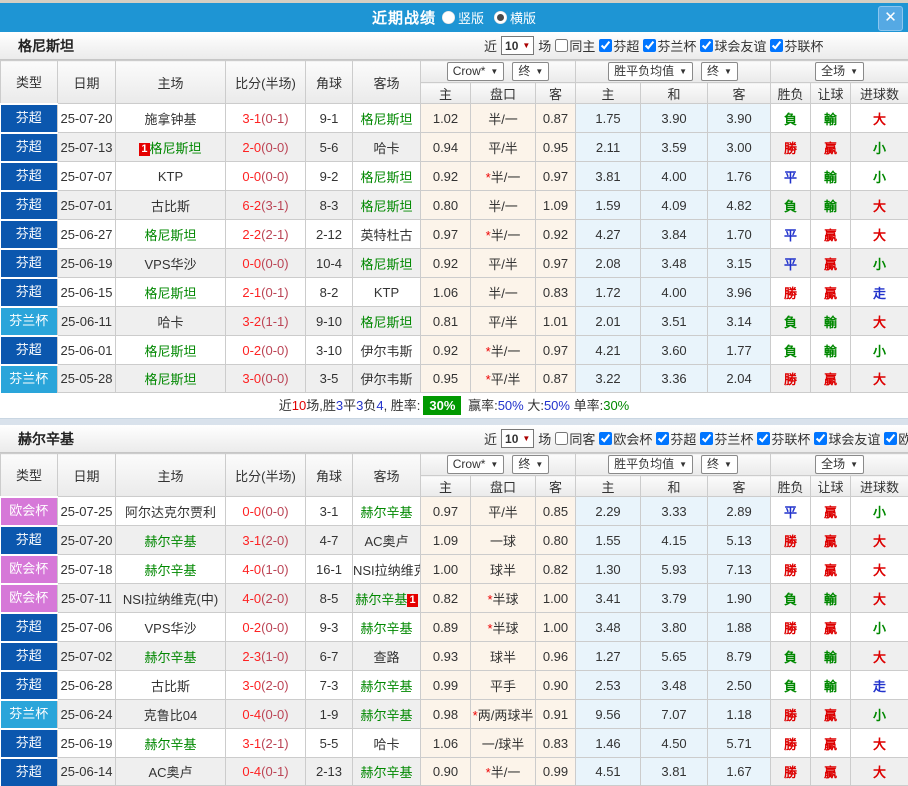 The height and width of the screenshot is (786, 908). What do you see at coordinates (674, 118) in the screenshot?
I see `avg-draw-cell: 3.90` at bounding box center [674, 118].